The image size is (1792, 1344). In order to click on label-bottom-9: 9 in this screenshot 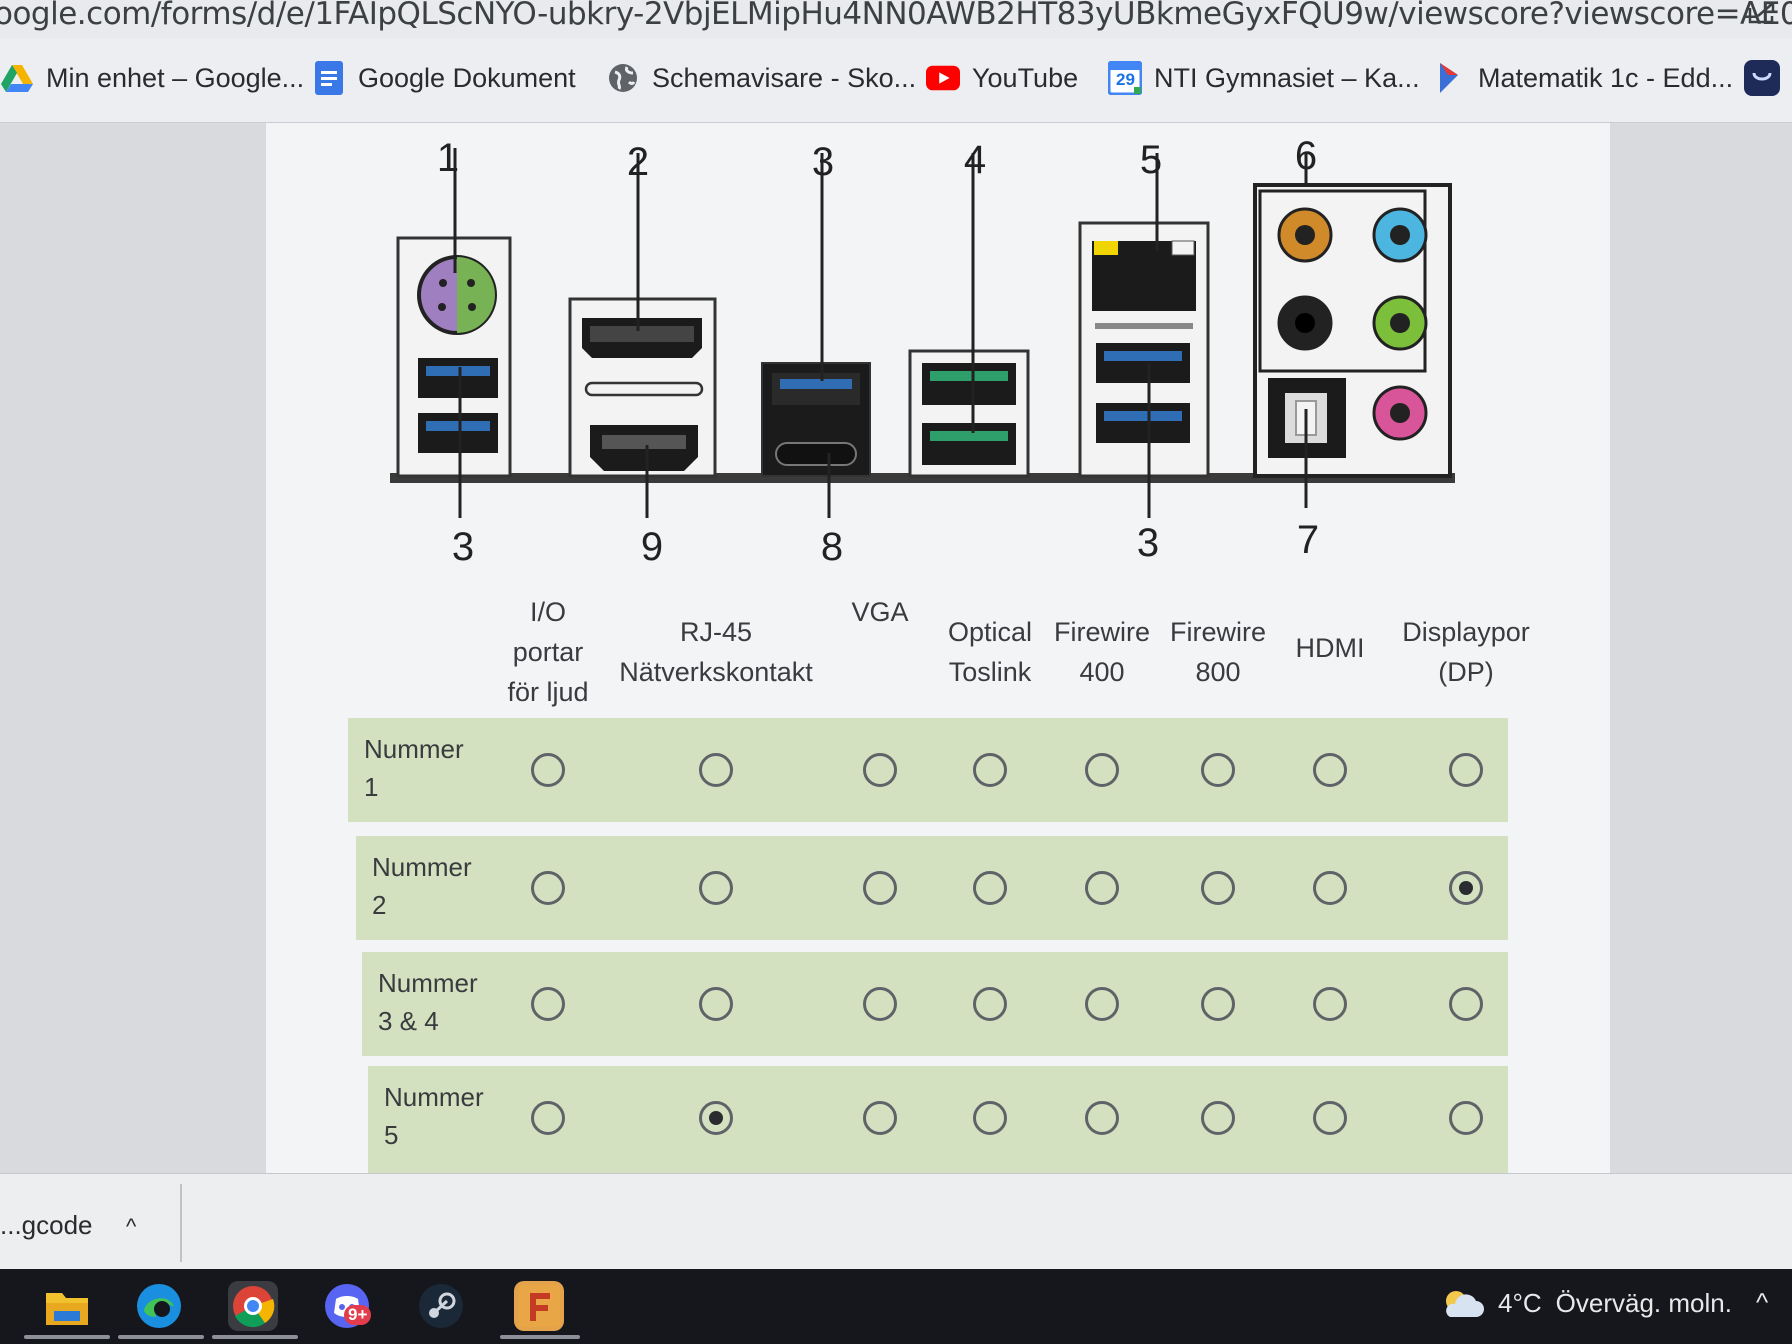, I will do `click(652, 547)`.